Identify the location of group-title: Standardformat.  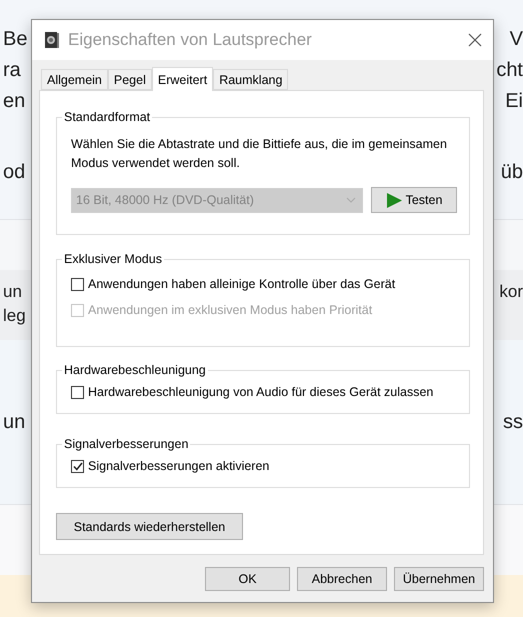
(107, 117).